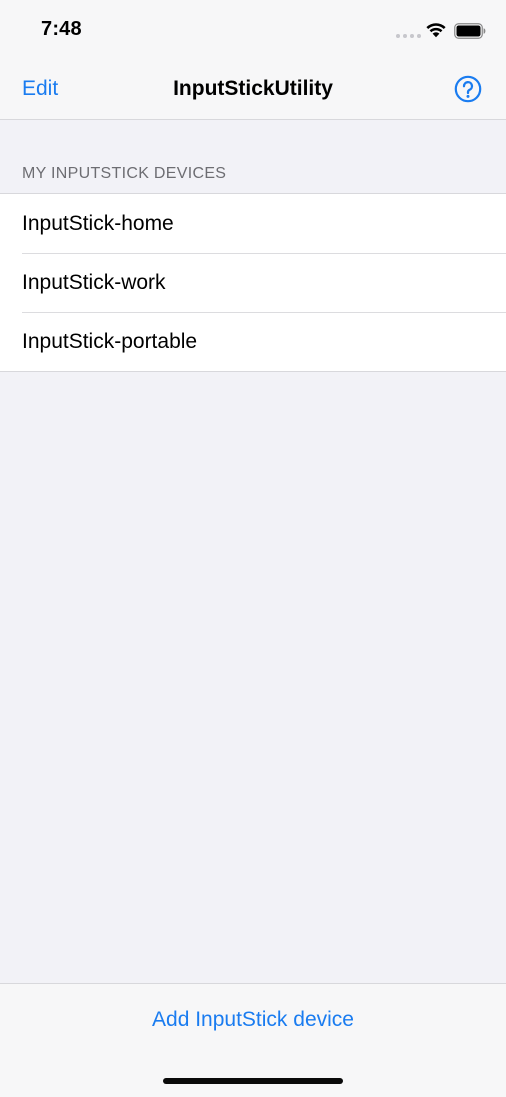 The width and height of the screenshot is (506, 1097). Describe the element at coordinates (436, 30) in the screenshot. I see `wifi-icon` at that location.